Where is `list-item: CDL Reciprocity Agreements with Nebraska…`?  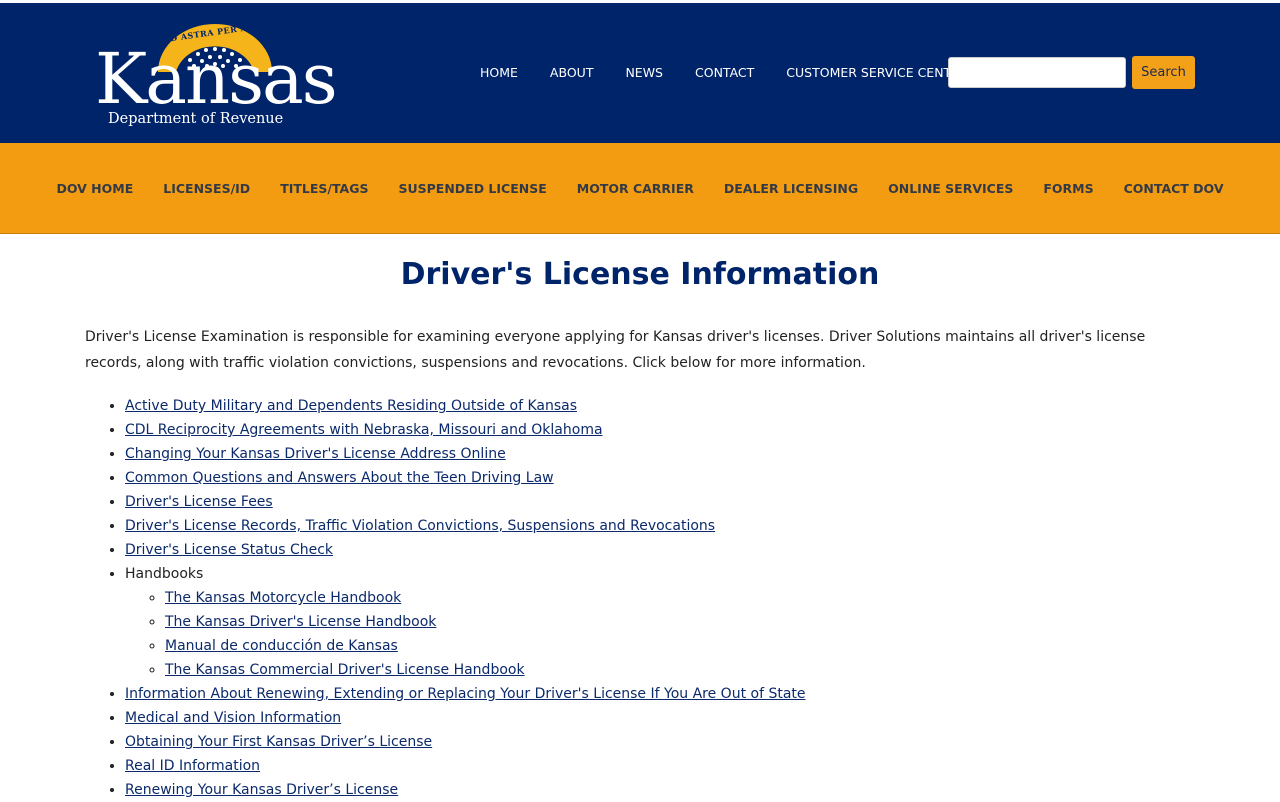
list-item: CDL Reciprocity Agreements with Nebraska… is located at coordinates (660, 430).